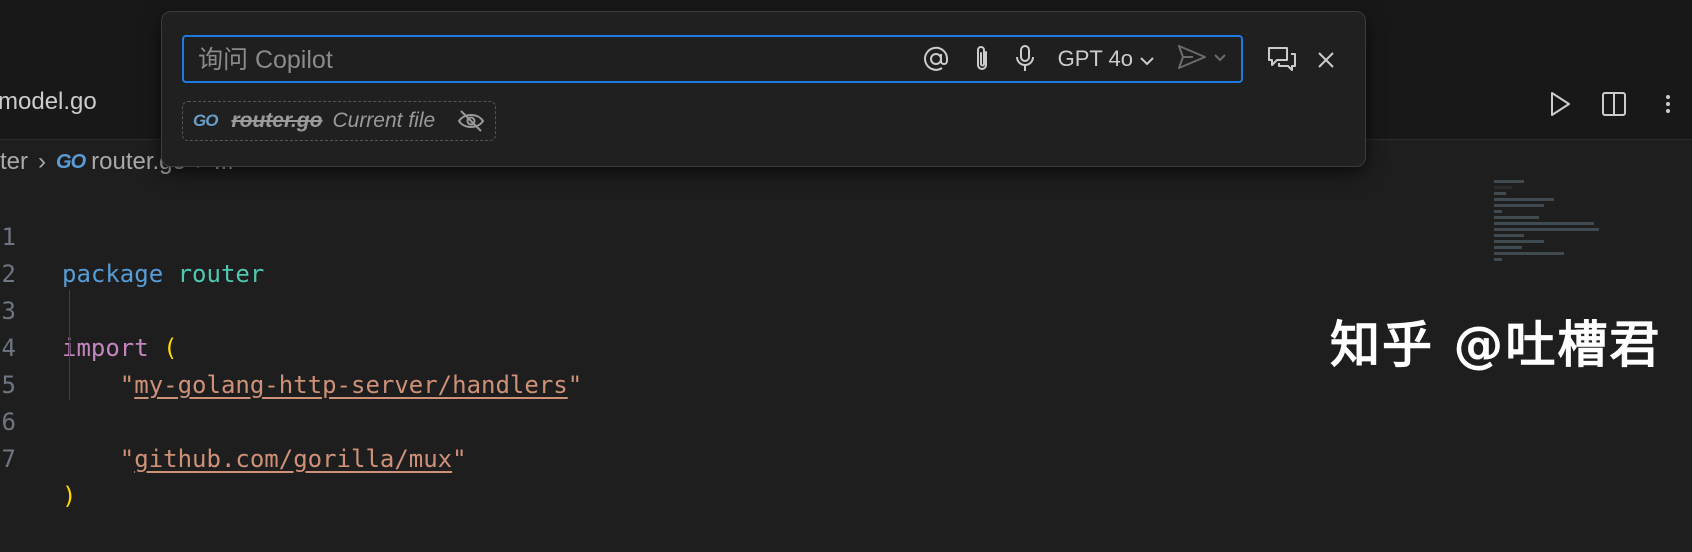 This screenshot has width=1692, height=552. I want to click on chat-input, so click(518, 60).